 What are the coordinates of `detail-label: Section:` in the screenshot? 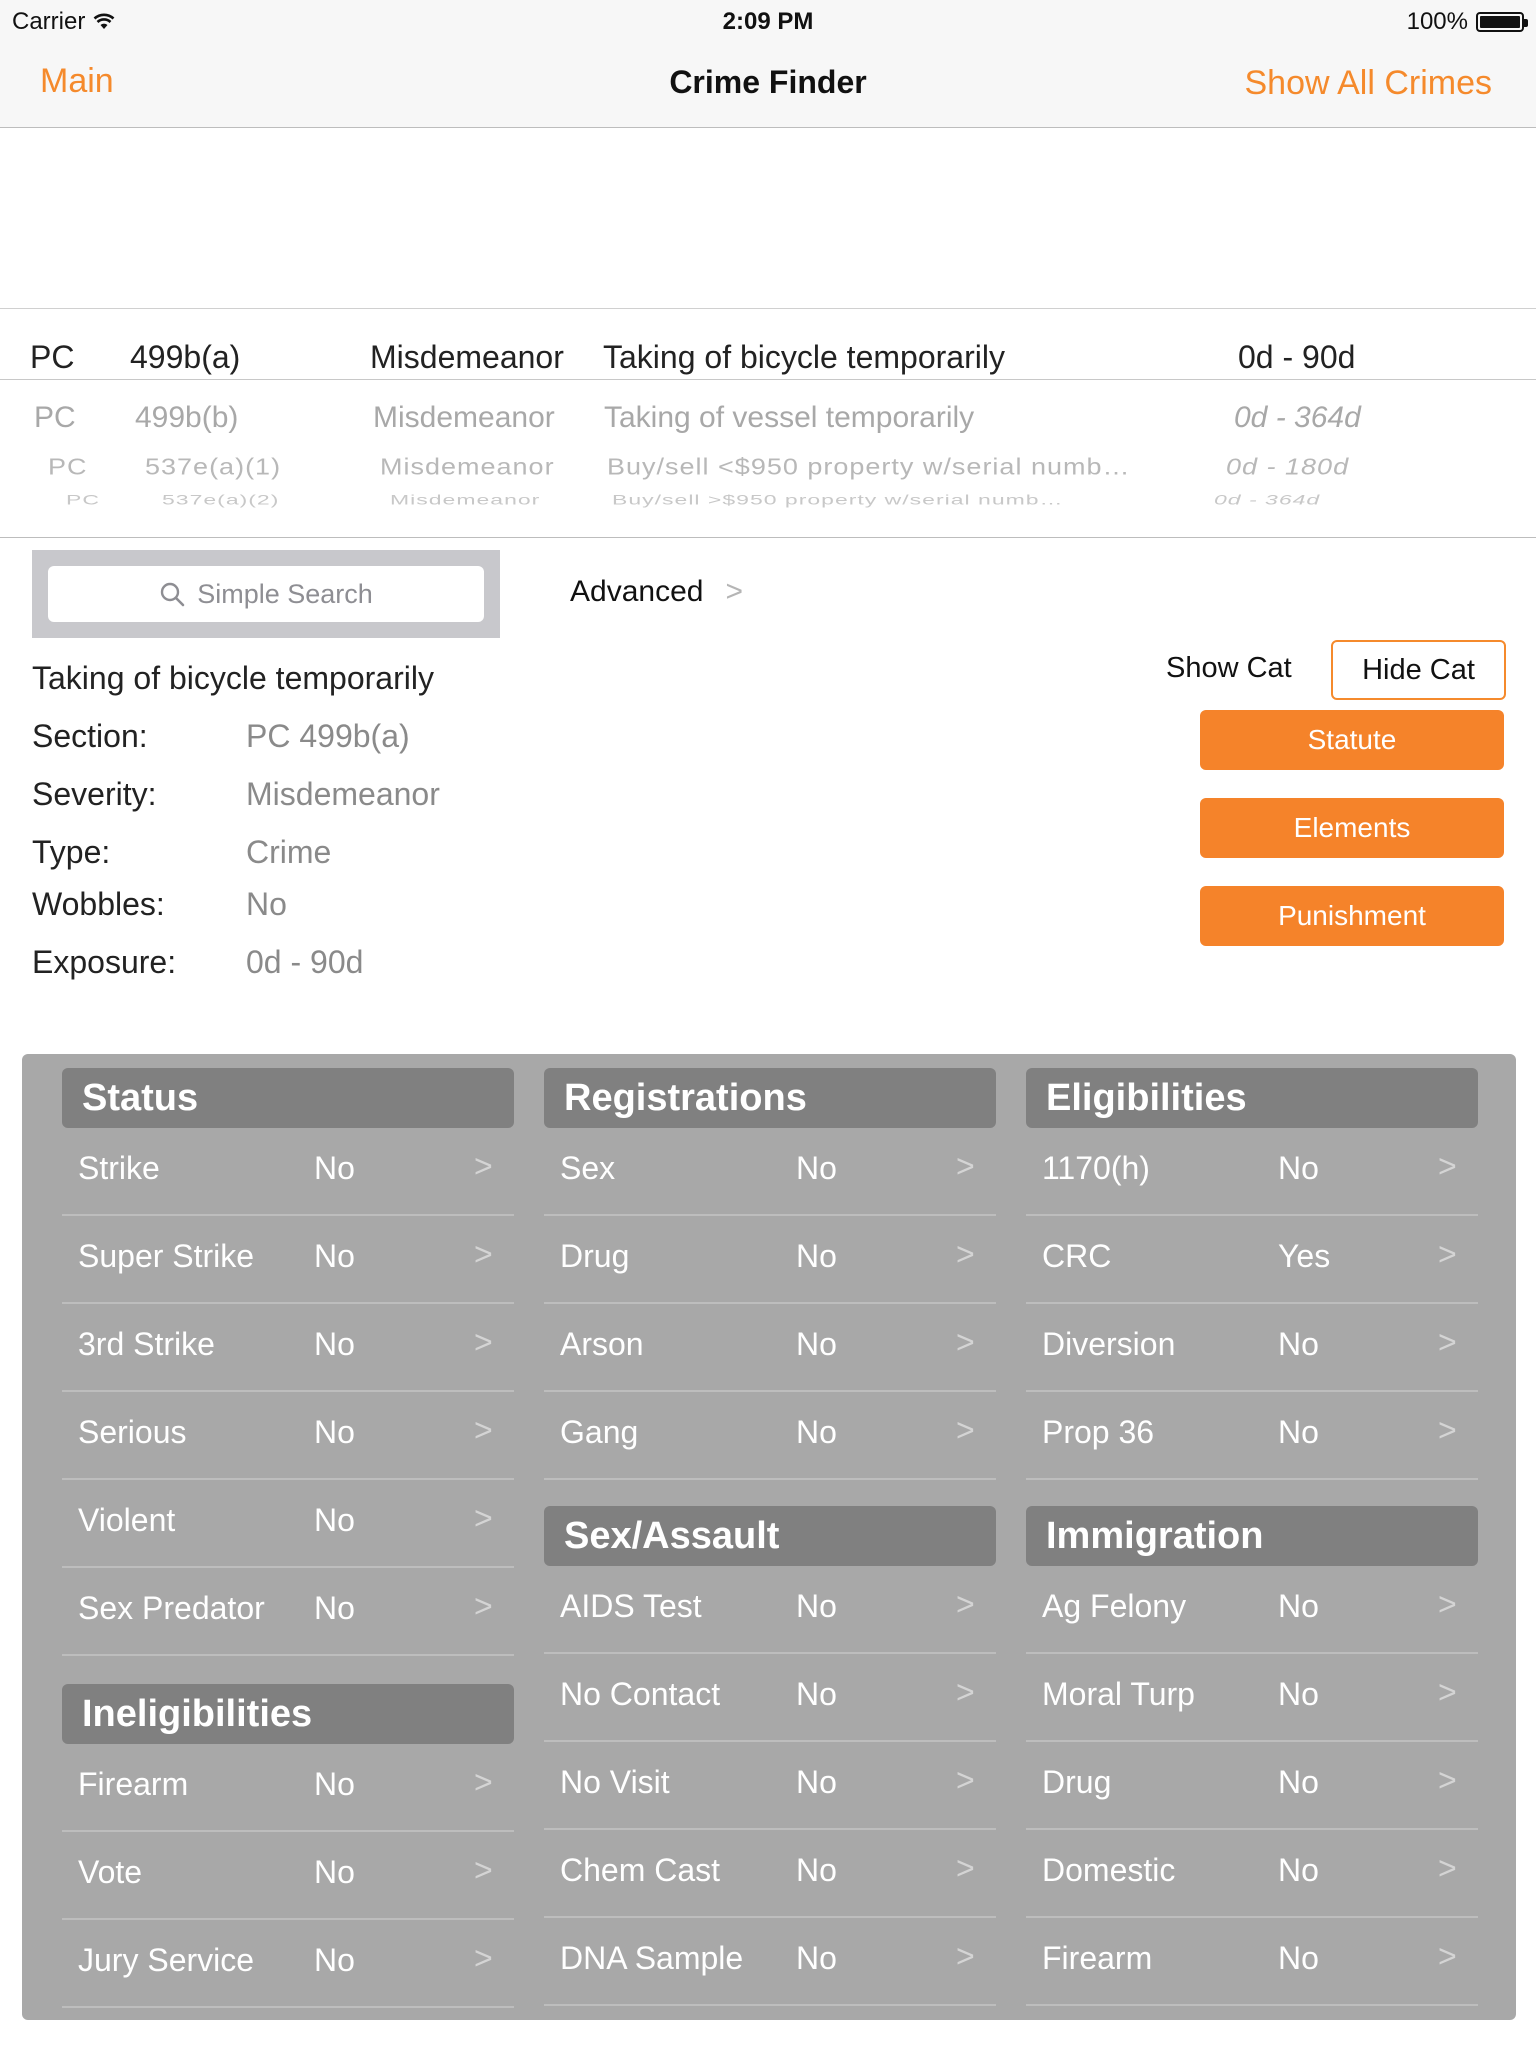 It's located at (90, 736).